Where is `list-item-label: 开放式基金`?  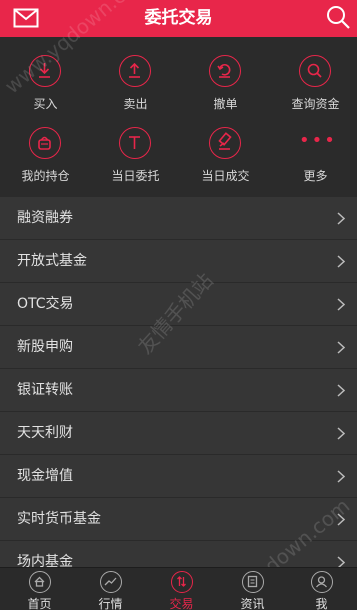
list-item-label: 开放式基金 is located at coordinates (52, 261).